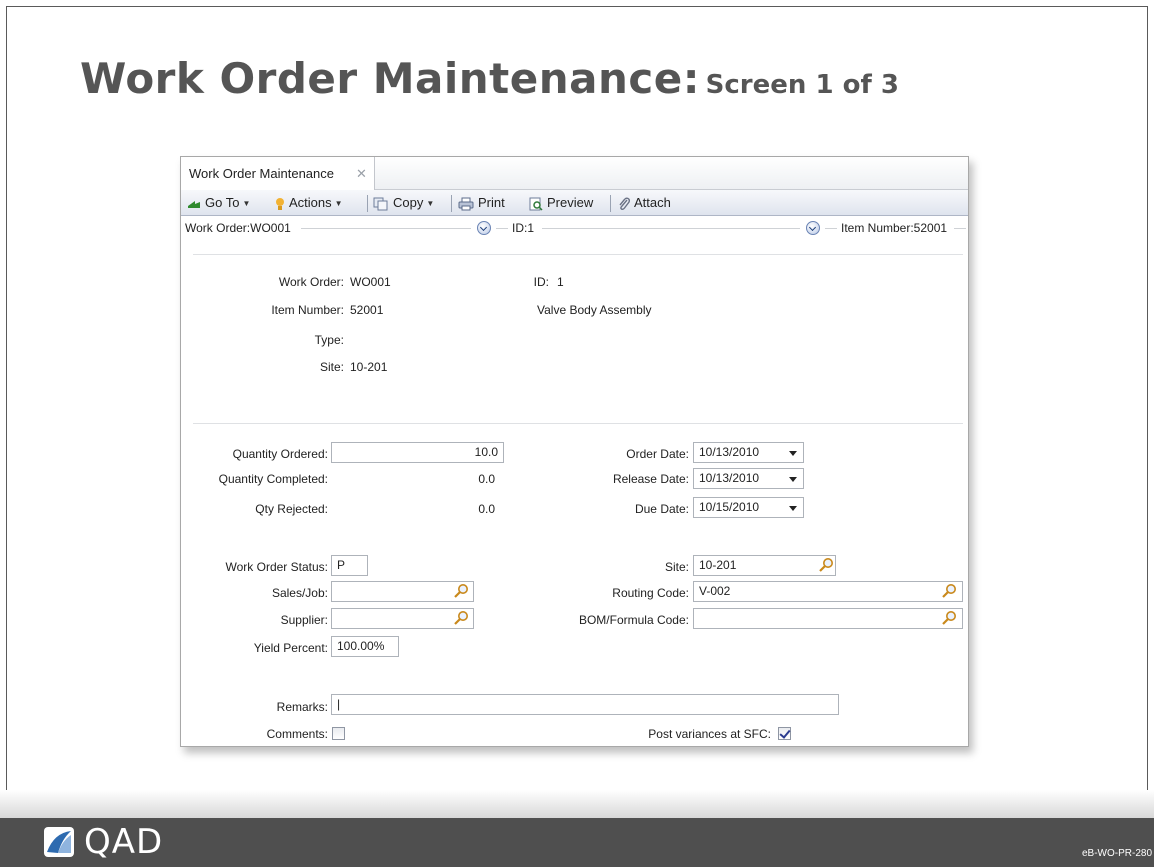  I want to click on site-field-label: Site:, so click(676, 567).